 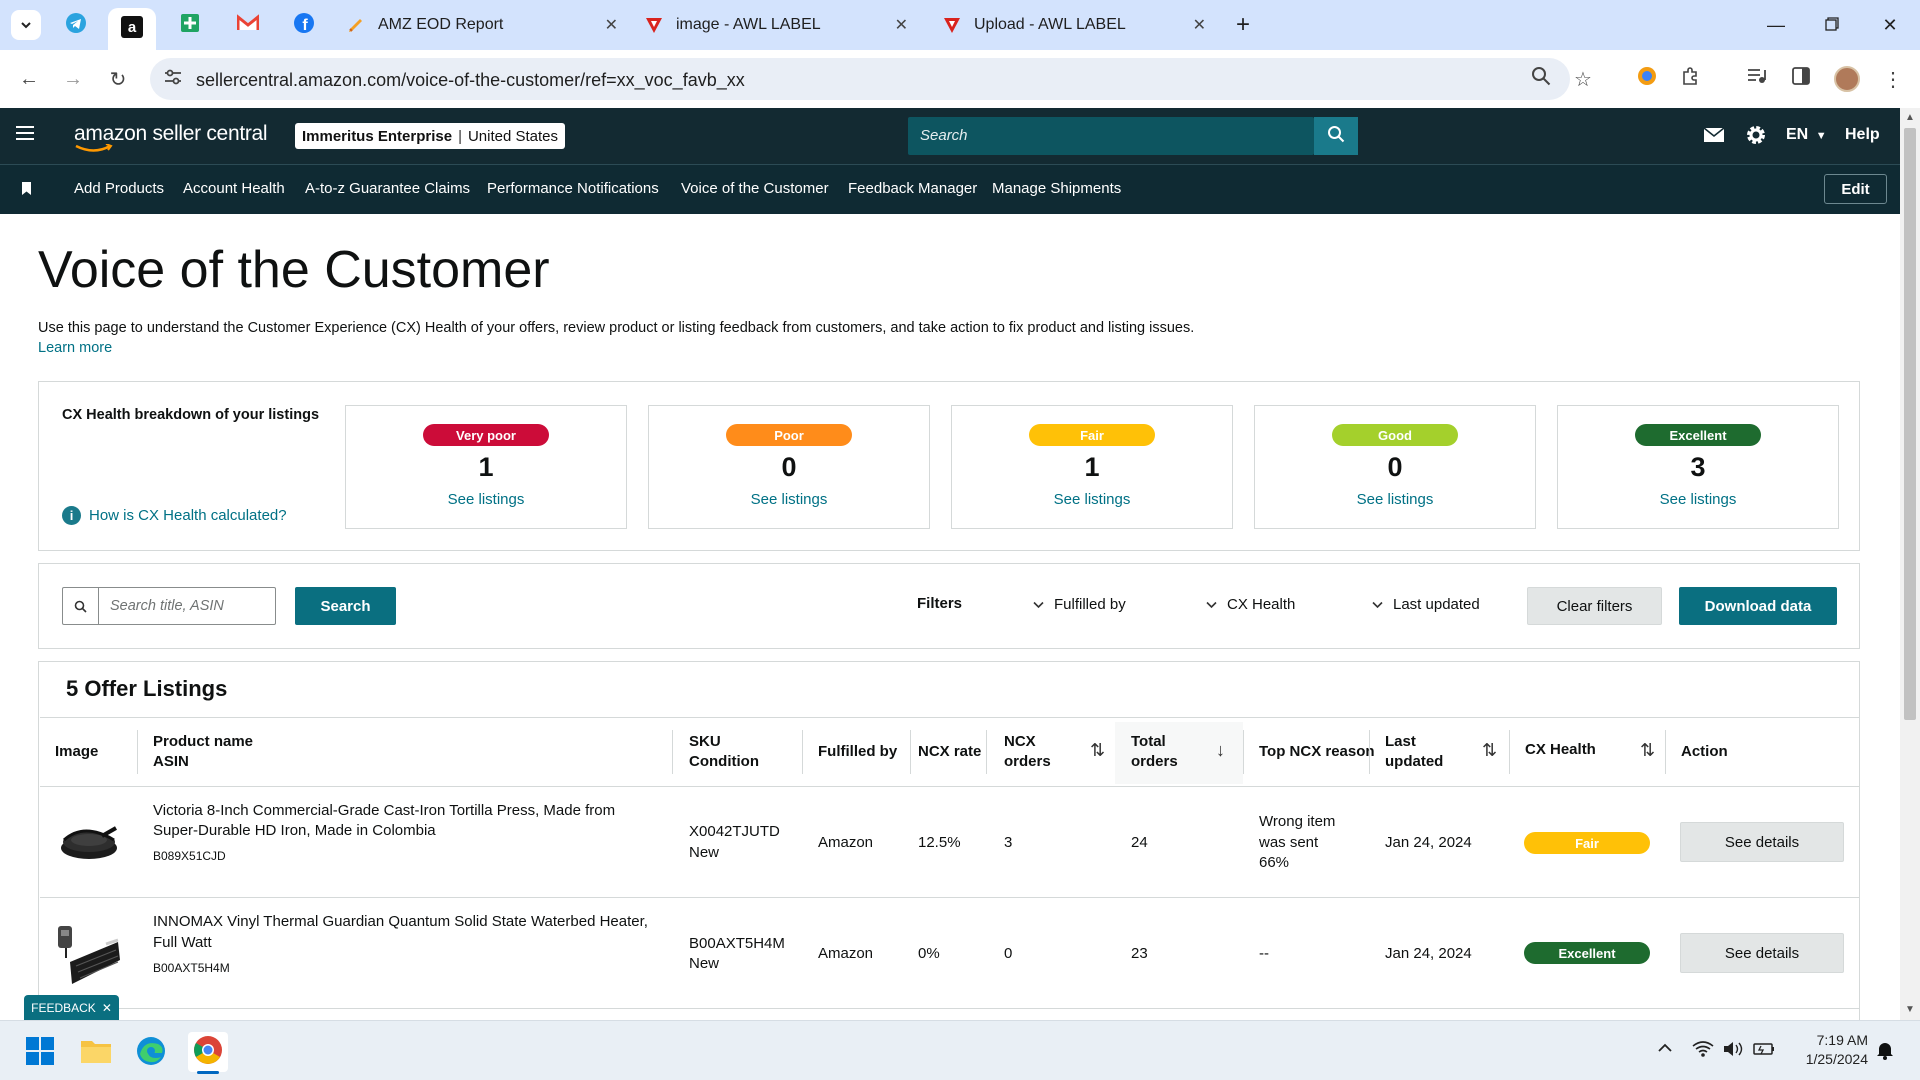 I want to click on listing-search-button: Search, so click(x=345, y=606).